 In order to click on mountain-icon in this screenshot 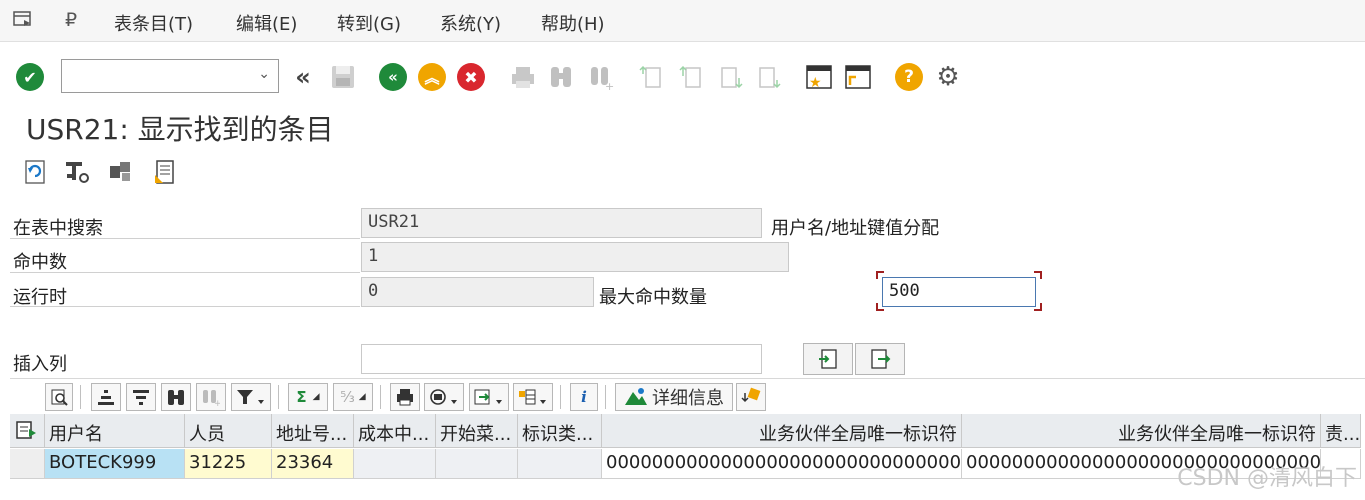, I will do `click(636, 396)`.